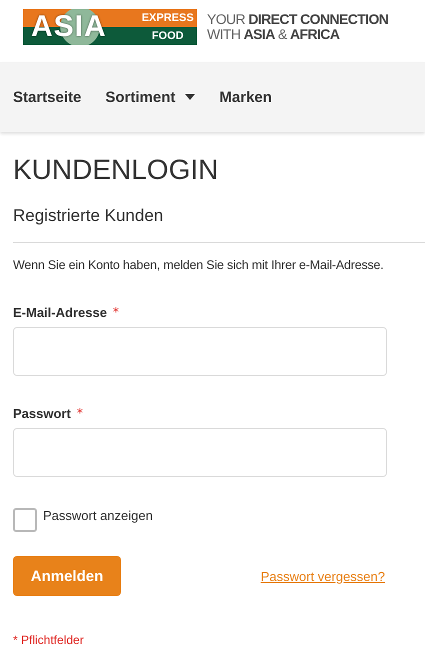  What do you see at coordinates (168, 18) in the screenshot?
I see `logo-express: EXPRESS` at bounding box center [168, 18].